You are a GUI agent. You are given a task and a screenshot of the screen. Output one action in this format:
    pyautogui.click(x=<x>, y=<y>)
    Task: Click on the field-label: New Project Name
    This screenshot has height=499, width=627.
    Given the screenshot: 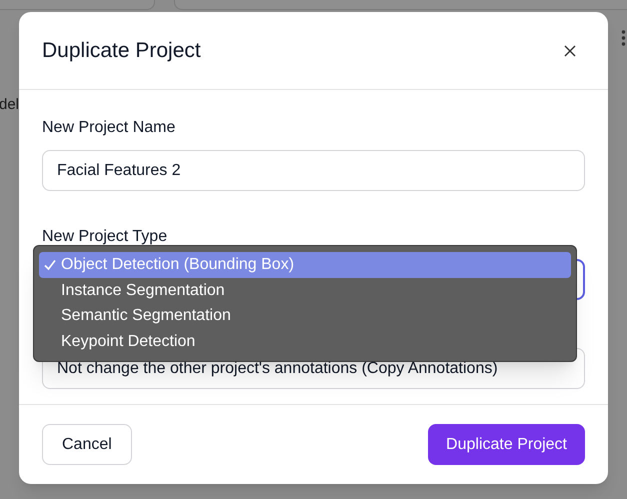 What is the action you would take?
    pyautogui.click(x=109, y=128)
    